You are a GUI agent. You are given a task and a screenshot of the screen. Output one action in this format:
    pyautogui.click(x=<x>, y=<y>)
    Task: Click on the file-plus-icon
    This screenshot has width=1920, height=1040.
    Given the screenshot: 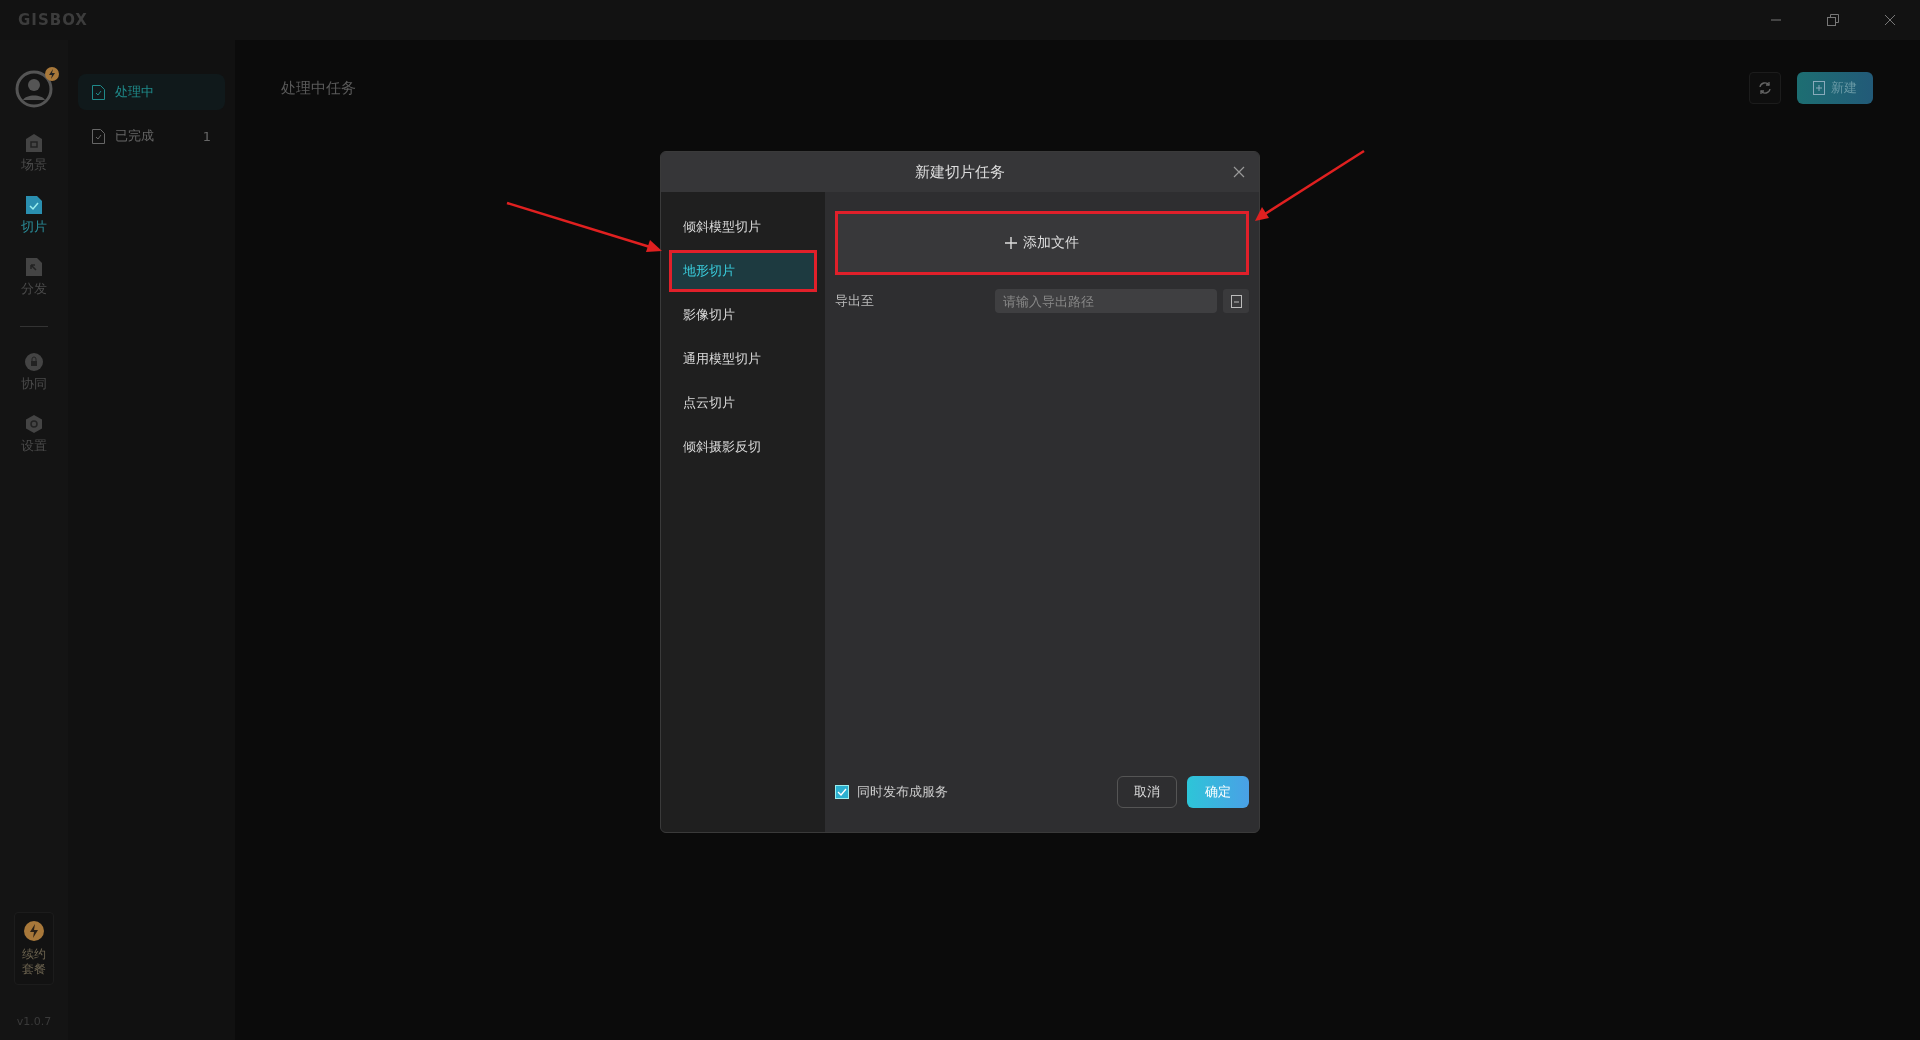 What is the action you would take?
    pyautogui.click(x=1819, y=88)
    